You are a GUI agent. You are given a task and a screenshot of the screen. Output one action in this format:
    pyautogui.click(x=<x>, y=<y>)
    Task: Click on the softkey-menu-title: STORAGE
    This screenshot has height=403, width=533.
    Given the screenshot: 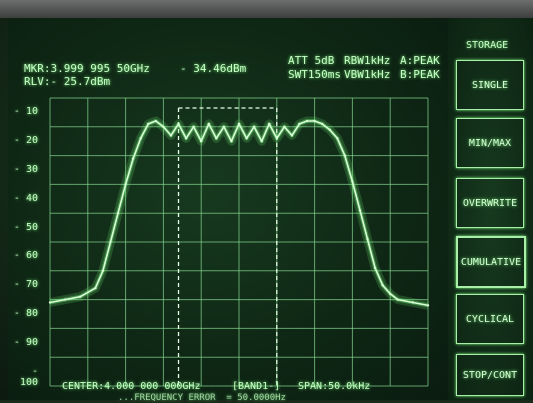 What is the action you would take?
    pyautogui.click(x=487, y=45)
    